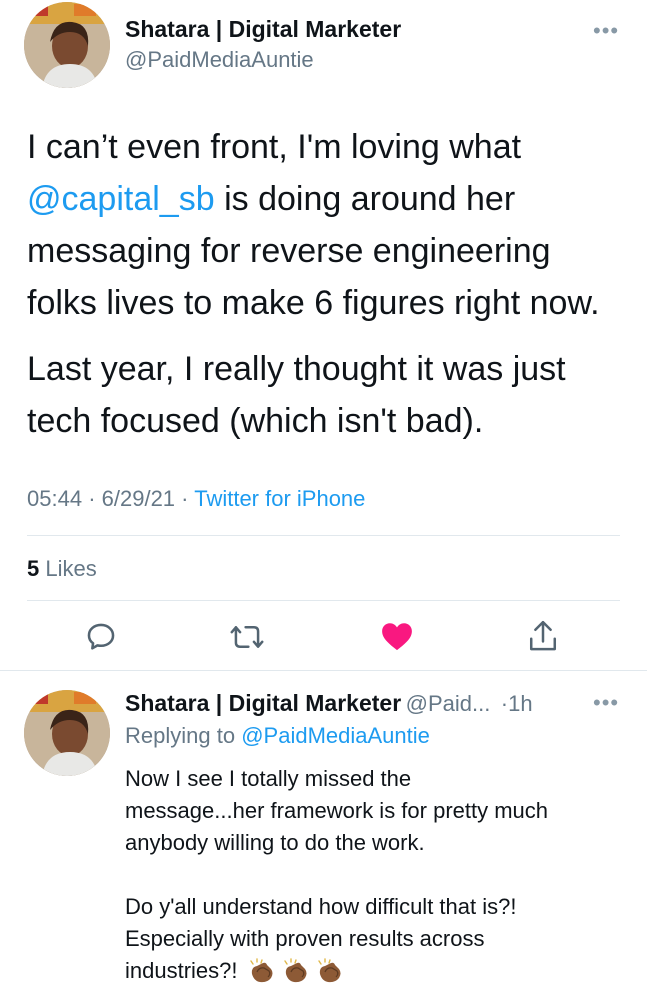 The height and width of the screenshot is (1000, 647). What do you see at coordinates (520, 703) in the screenshot?
I see `reply-age: 1h` at bounding box center [520, 703].